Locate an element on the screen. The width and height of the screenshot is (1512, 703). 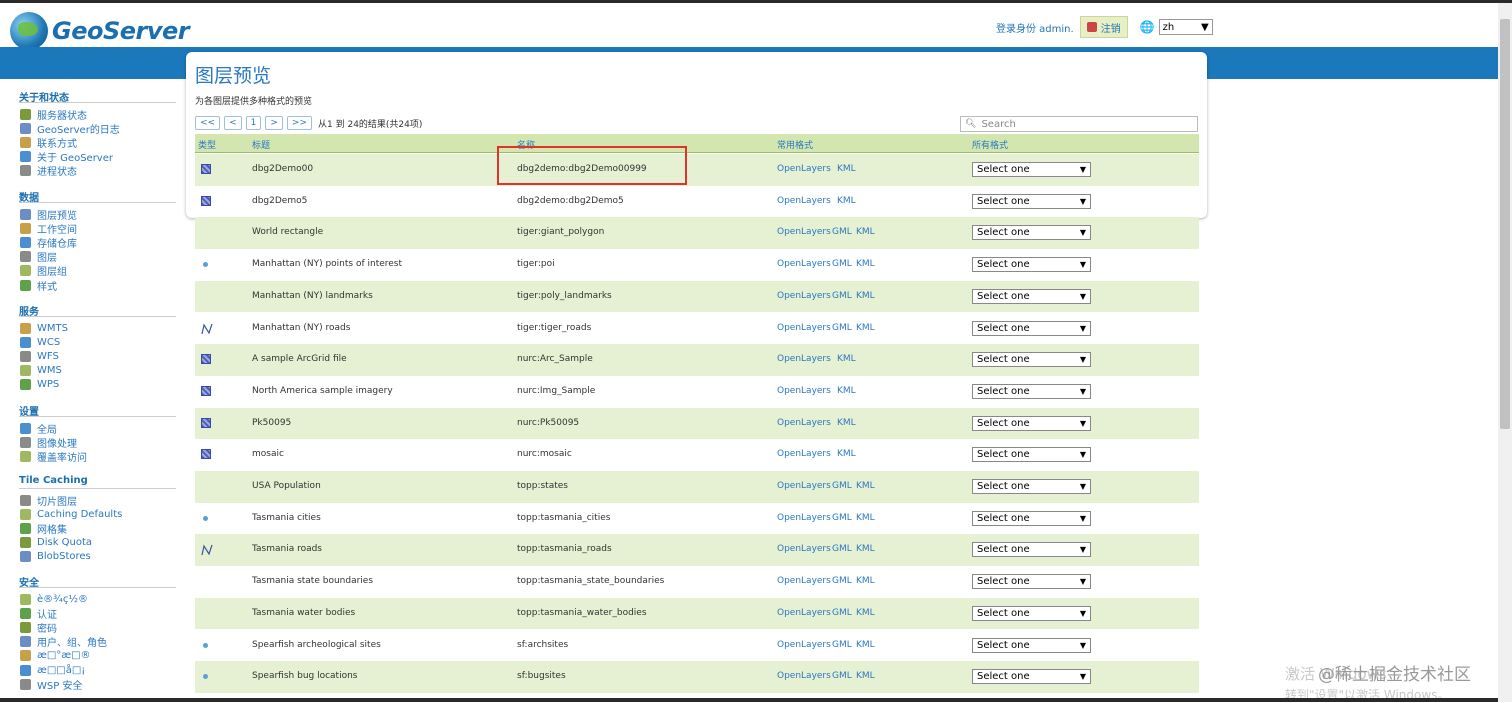
sidebar-item: WCS is located at coordinates (40, 342).